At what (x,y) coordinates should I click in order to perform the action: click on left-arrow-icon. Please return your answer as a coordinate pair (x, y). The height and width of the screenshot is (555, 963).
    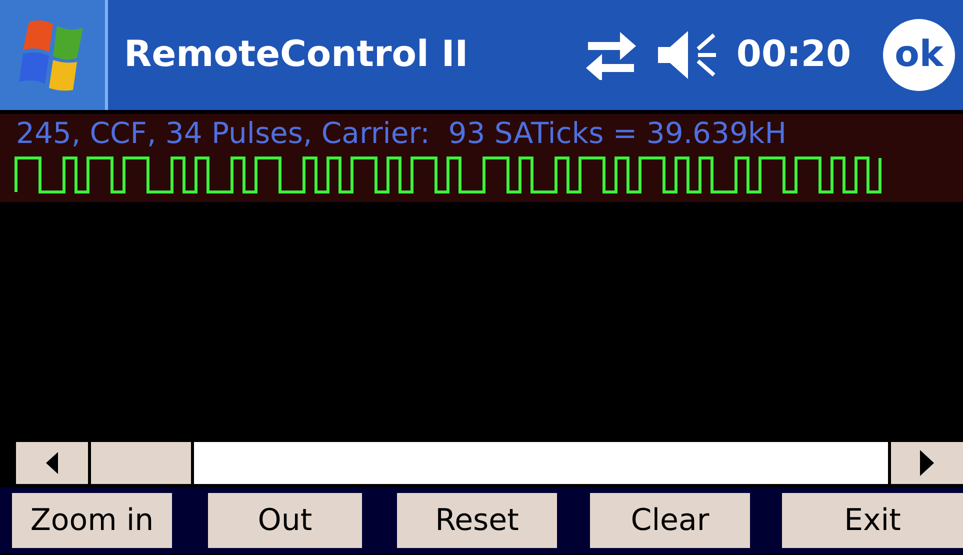
    Looking at the image, I should click on (52, 463).